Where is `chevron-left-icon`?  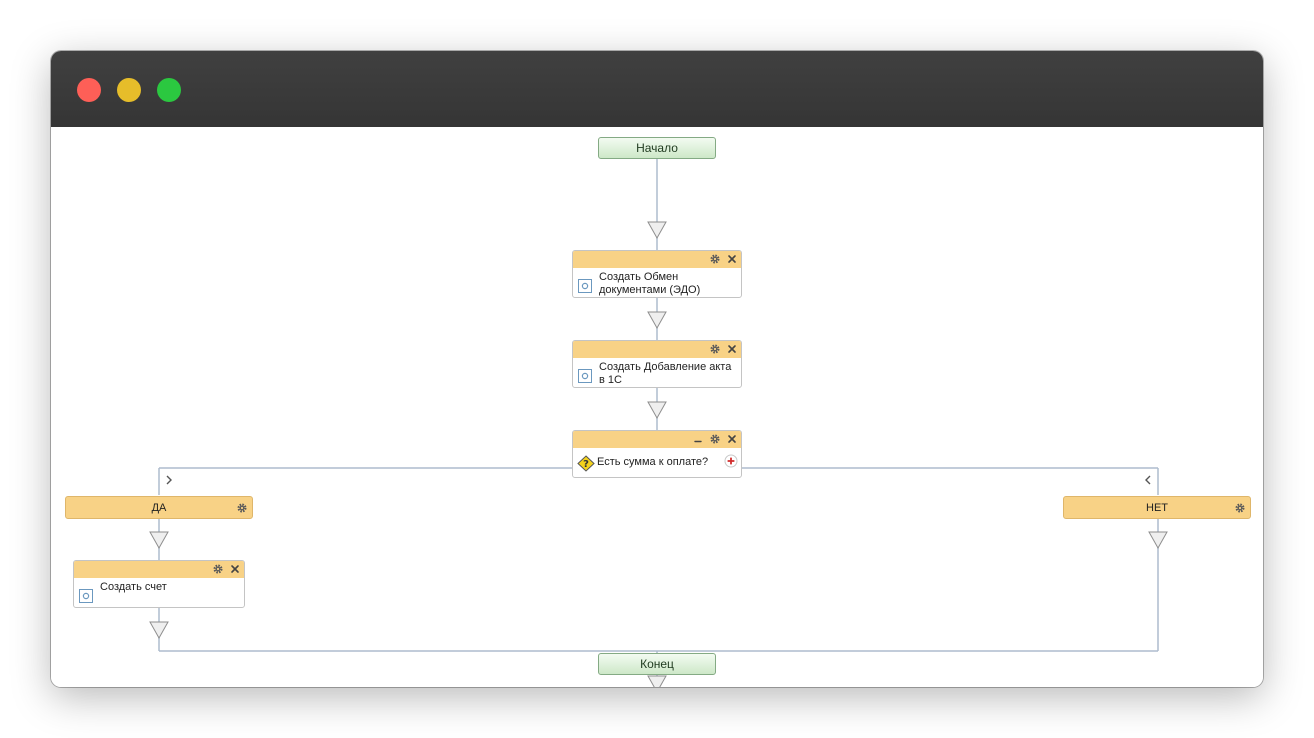
chevron-left-icon is located at coordinates (1148, 480).